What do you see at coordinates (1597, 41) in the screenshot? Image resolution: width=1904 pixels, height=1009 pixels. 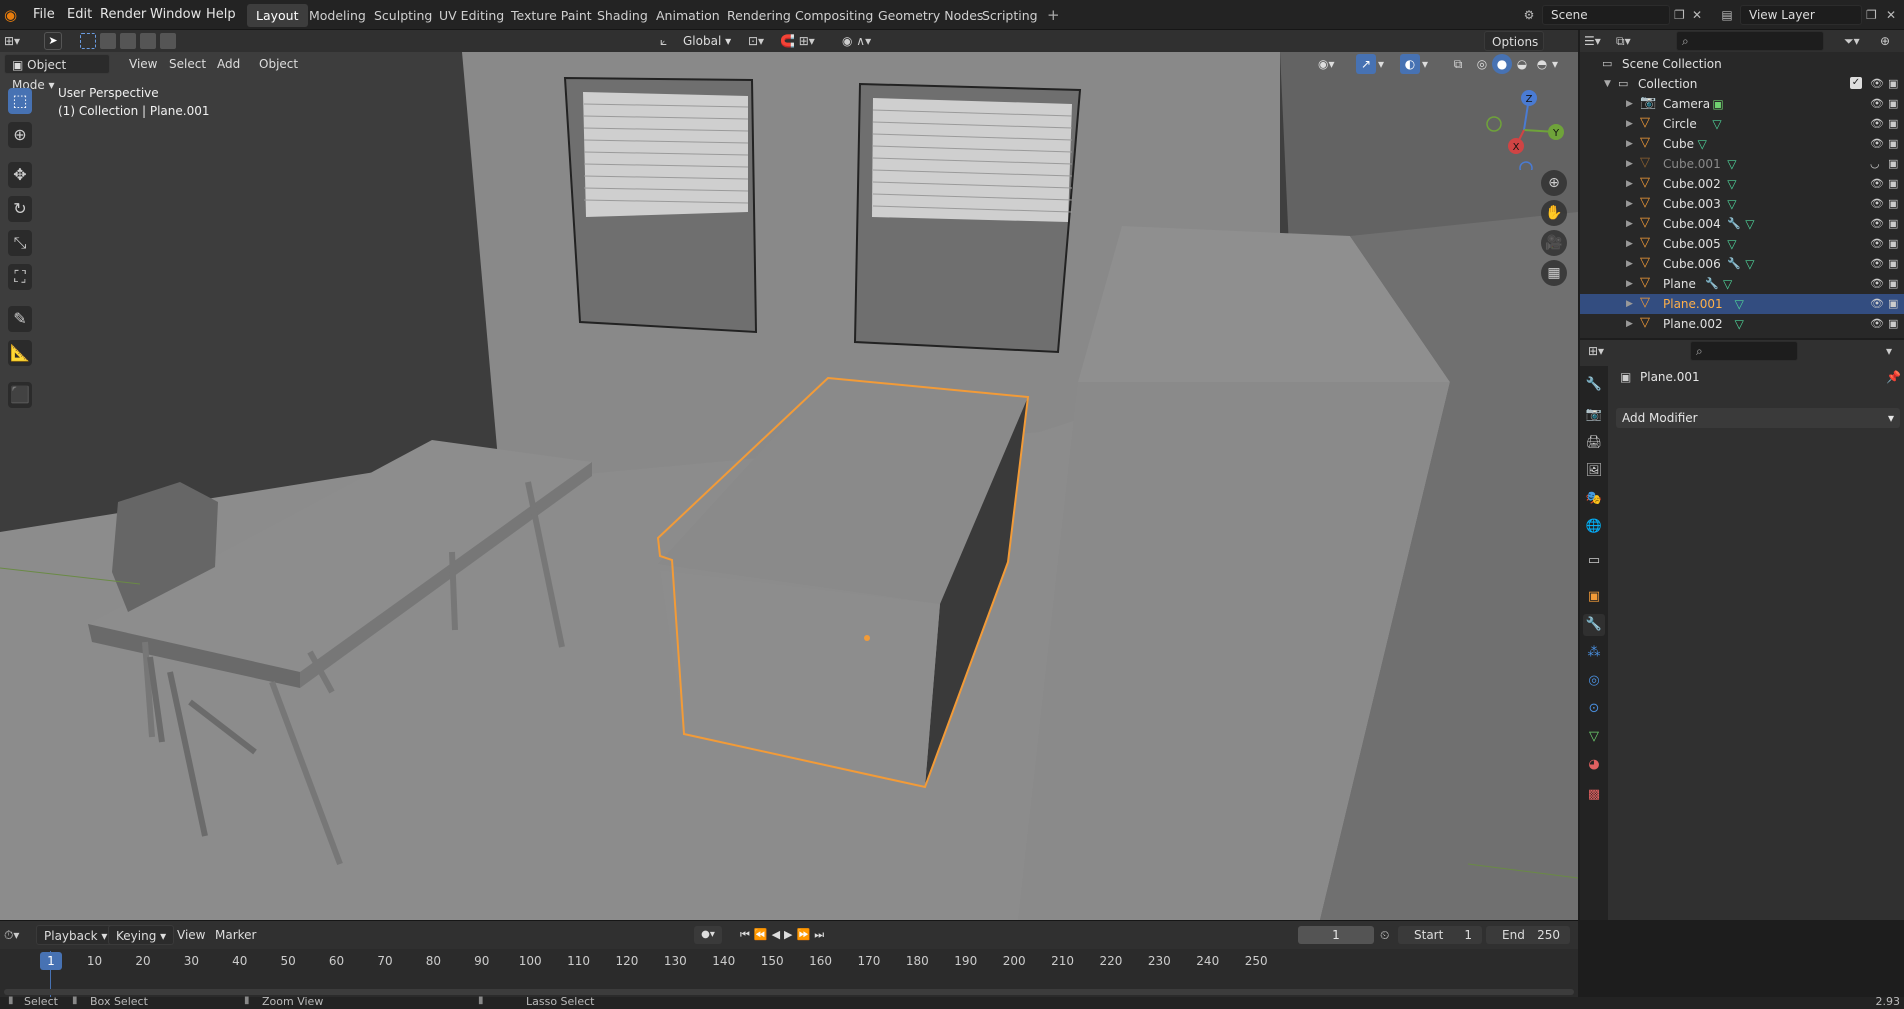 I see `outliner-editor-icon: ☰▾` at bounding box center [1597, 41].